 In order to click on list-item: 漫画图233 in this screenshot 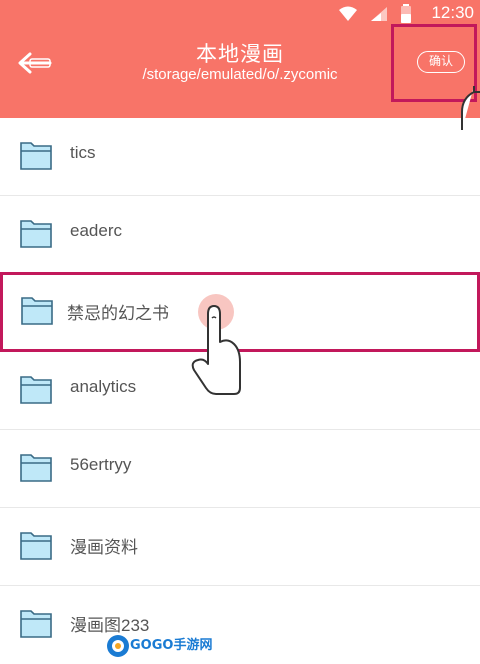, I will do `click(240, 625)`.